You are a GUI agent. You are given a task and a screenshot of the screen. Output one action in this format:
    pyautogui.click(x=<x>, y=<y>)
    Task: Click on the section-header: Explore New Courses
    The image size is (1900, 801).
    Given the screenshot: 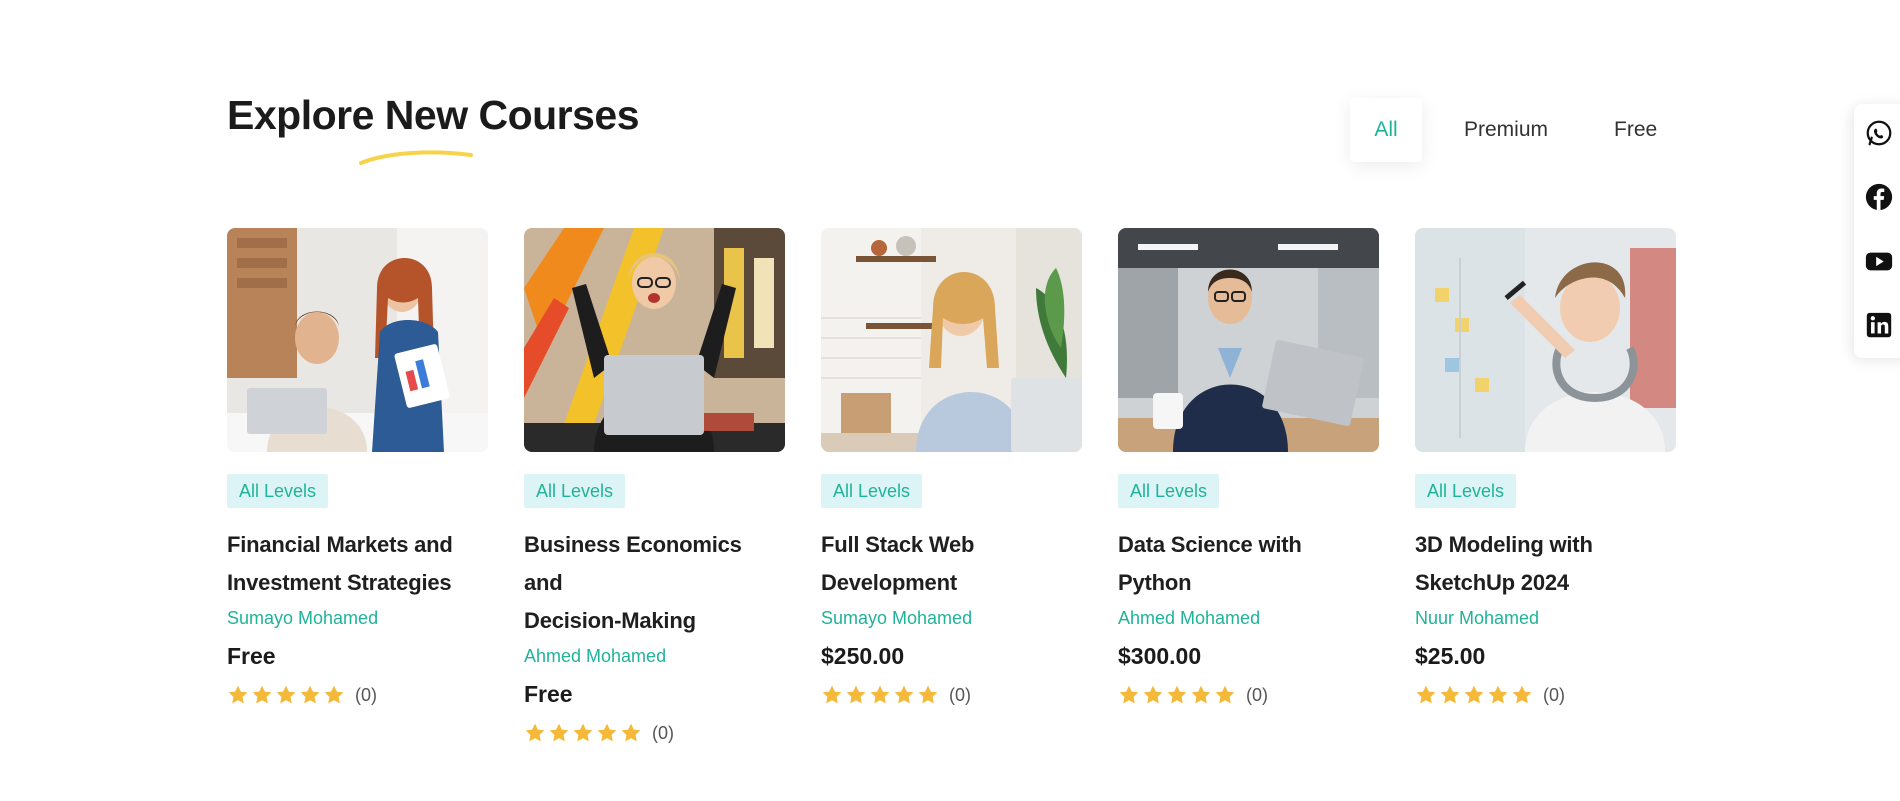 What is the action you would take?
    pyautogui.click(x=433, y=128)
    